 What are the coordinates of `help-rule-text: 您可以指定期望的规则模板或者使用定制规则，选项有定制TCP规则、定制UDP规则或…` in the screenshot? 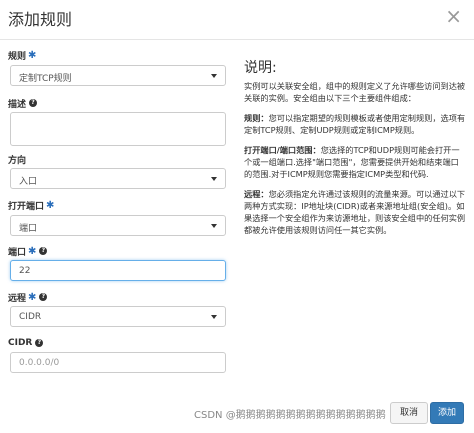 It's located at (355, 124).